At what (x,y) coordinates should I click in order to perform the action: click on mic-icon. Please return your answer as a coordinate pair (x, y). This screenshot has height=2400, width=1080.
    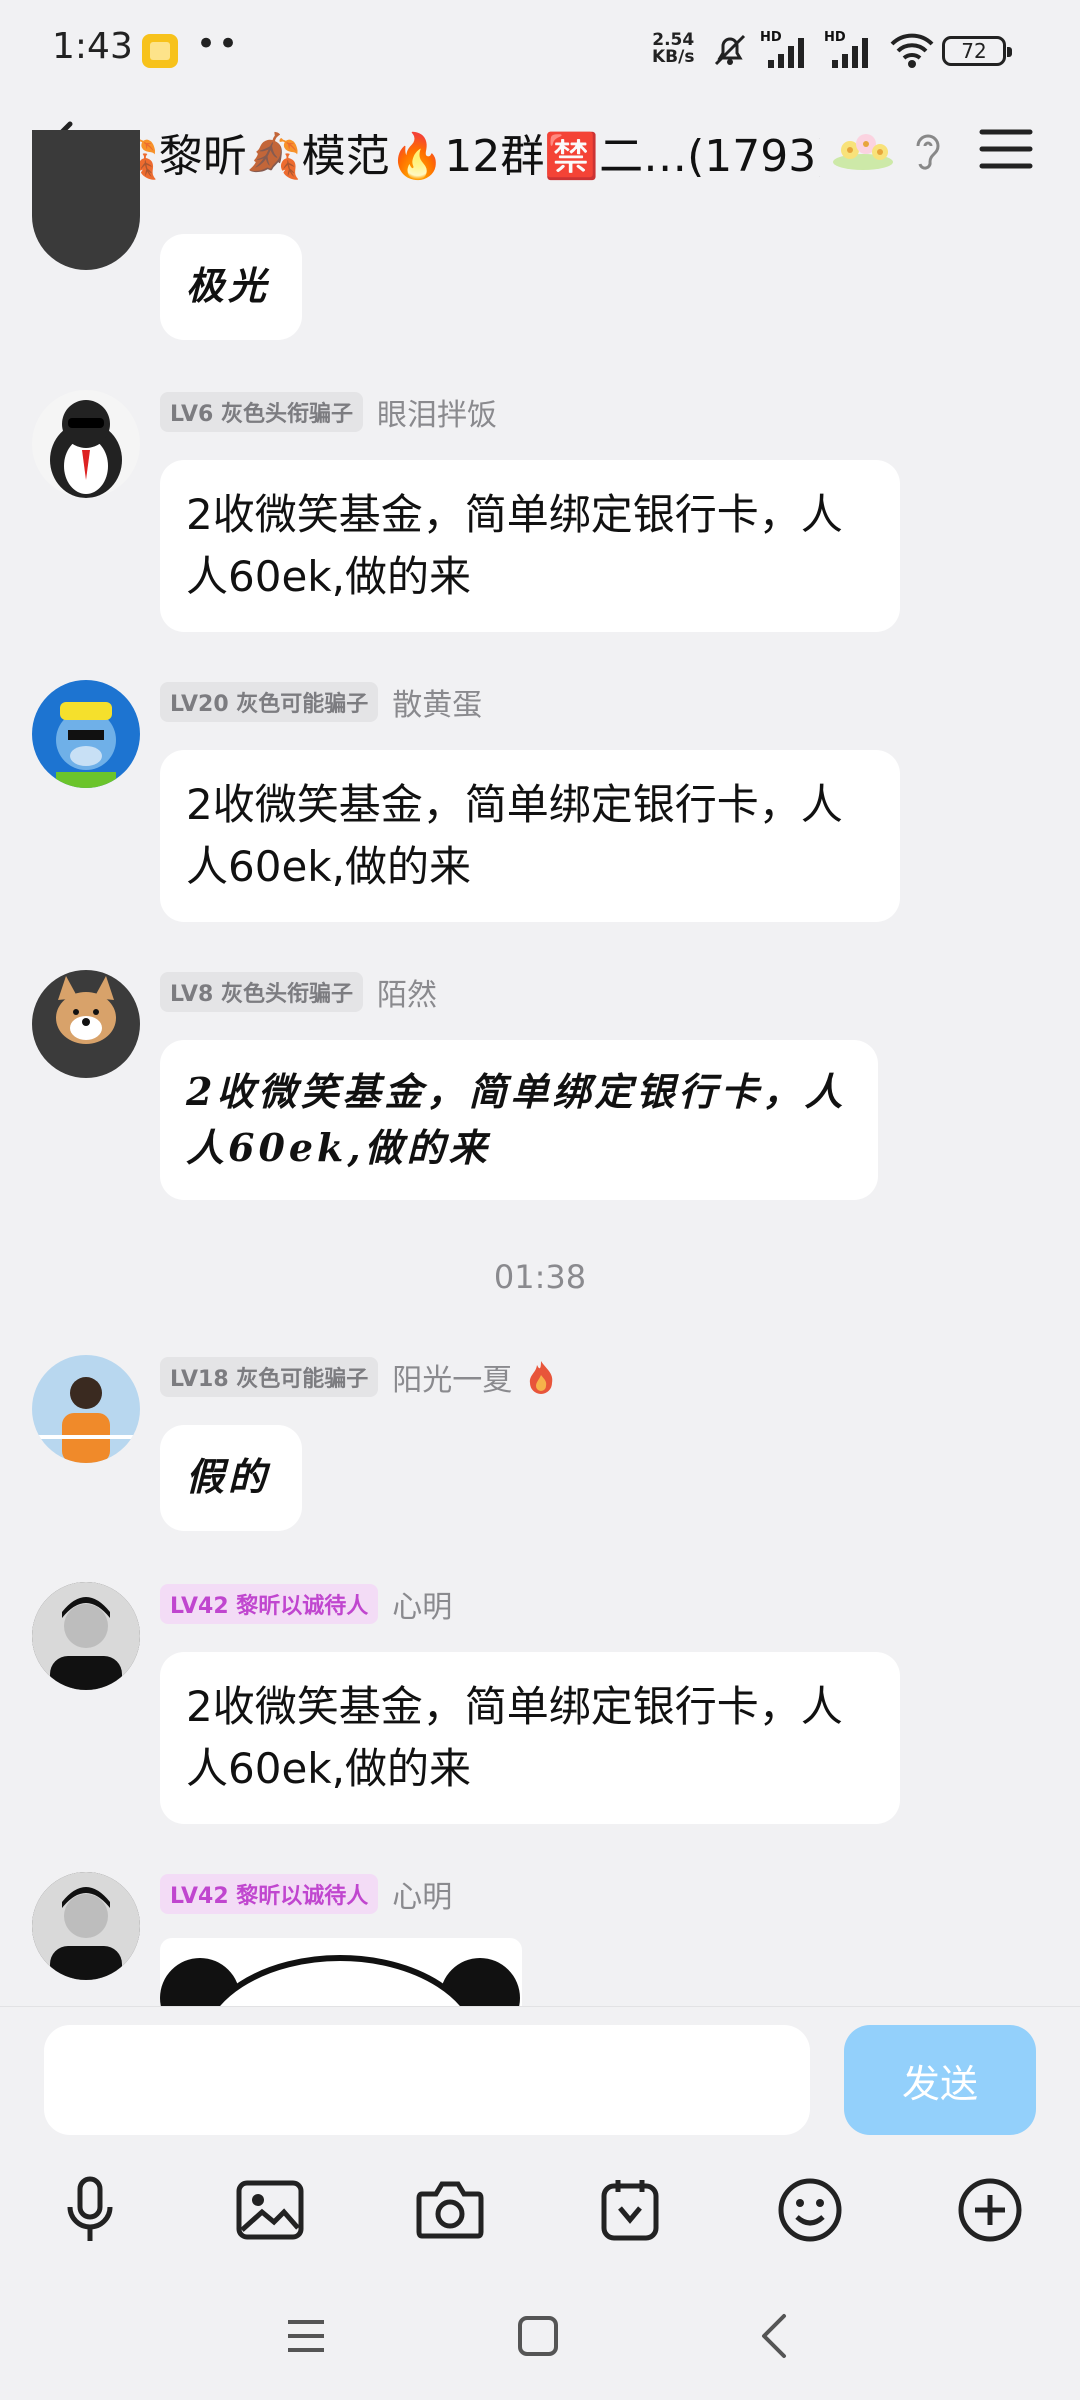
    Looking at the image, I should click on (90, 2208).